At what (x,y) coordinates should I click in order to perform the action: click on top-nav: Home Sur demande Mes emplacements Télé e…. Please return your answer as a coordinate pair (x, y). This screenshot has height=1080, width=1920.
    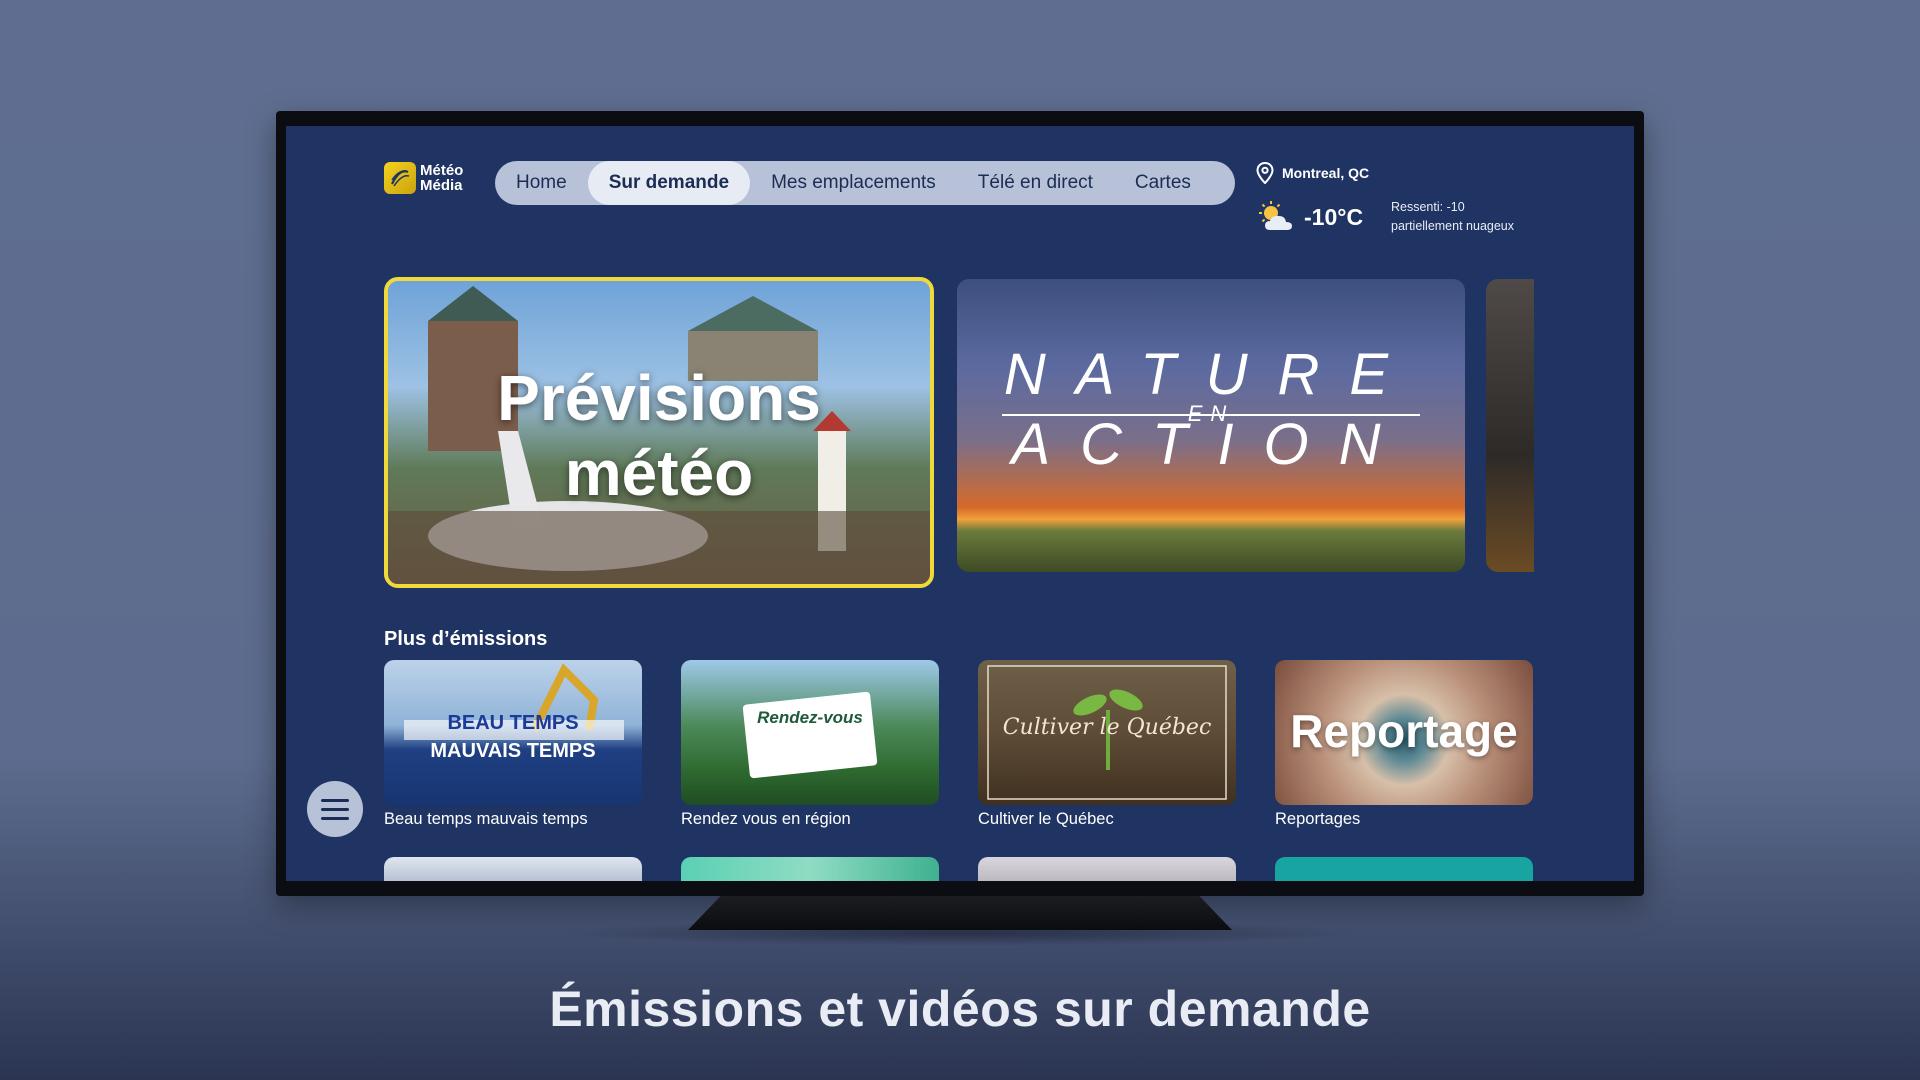
    Looking at the image, I should click on (865, 183).